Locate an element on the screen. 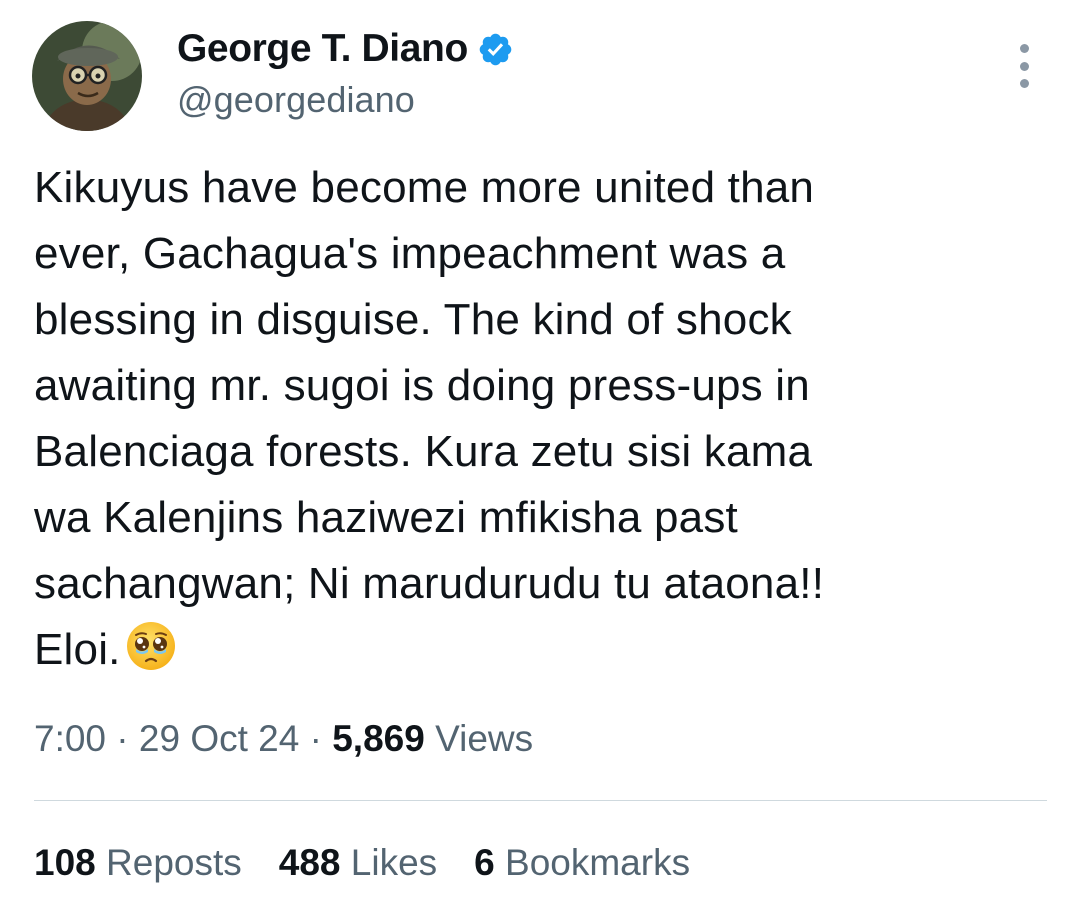 The image size is (1080, 908). author-handle: @georgediano is located at coordinates (296, 100).